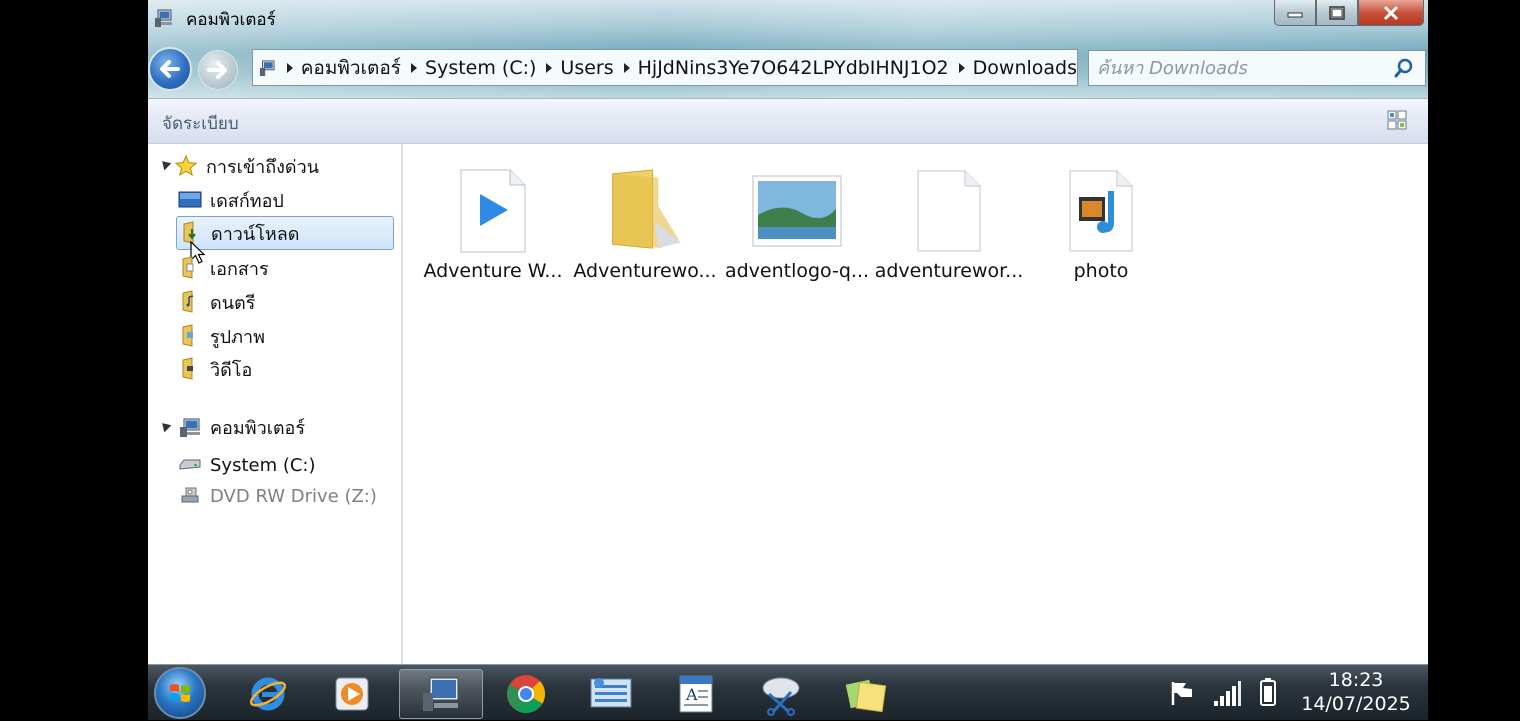  Describe the element at coordinates (231, 370) in the screenshot. I see `nav-label: วิดีโอ` at that location.